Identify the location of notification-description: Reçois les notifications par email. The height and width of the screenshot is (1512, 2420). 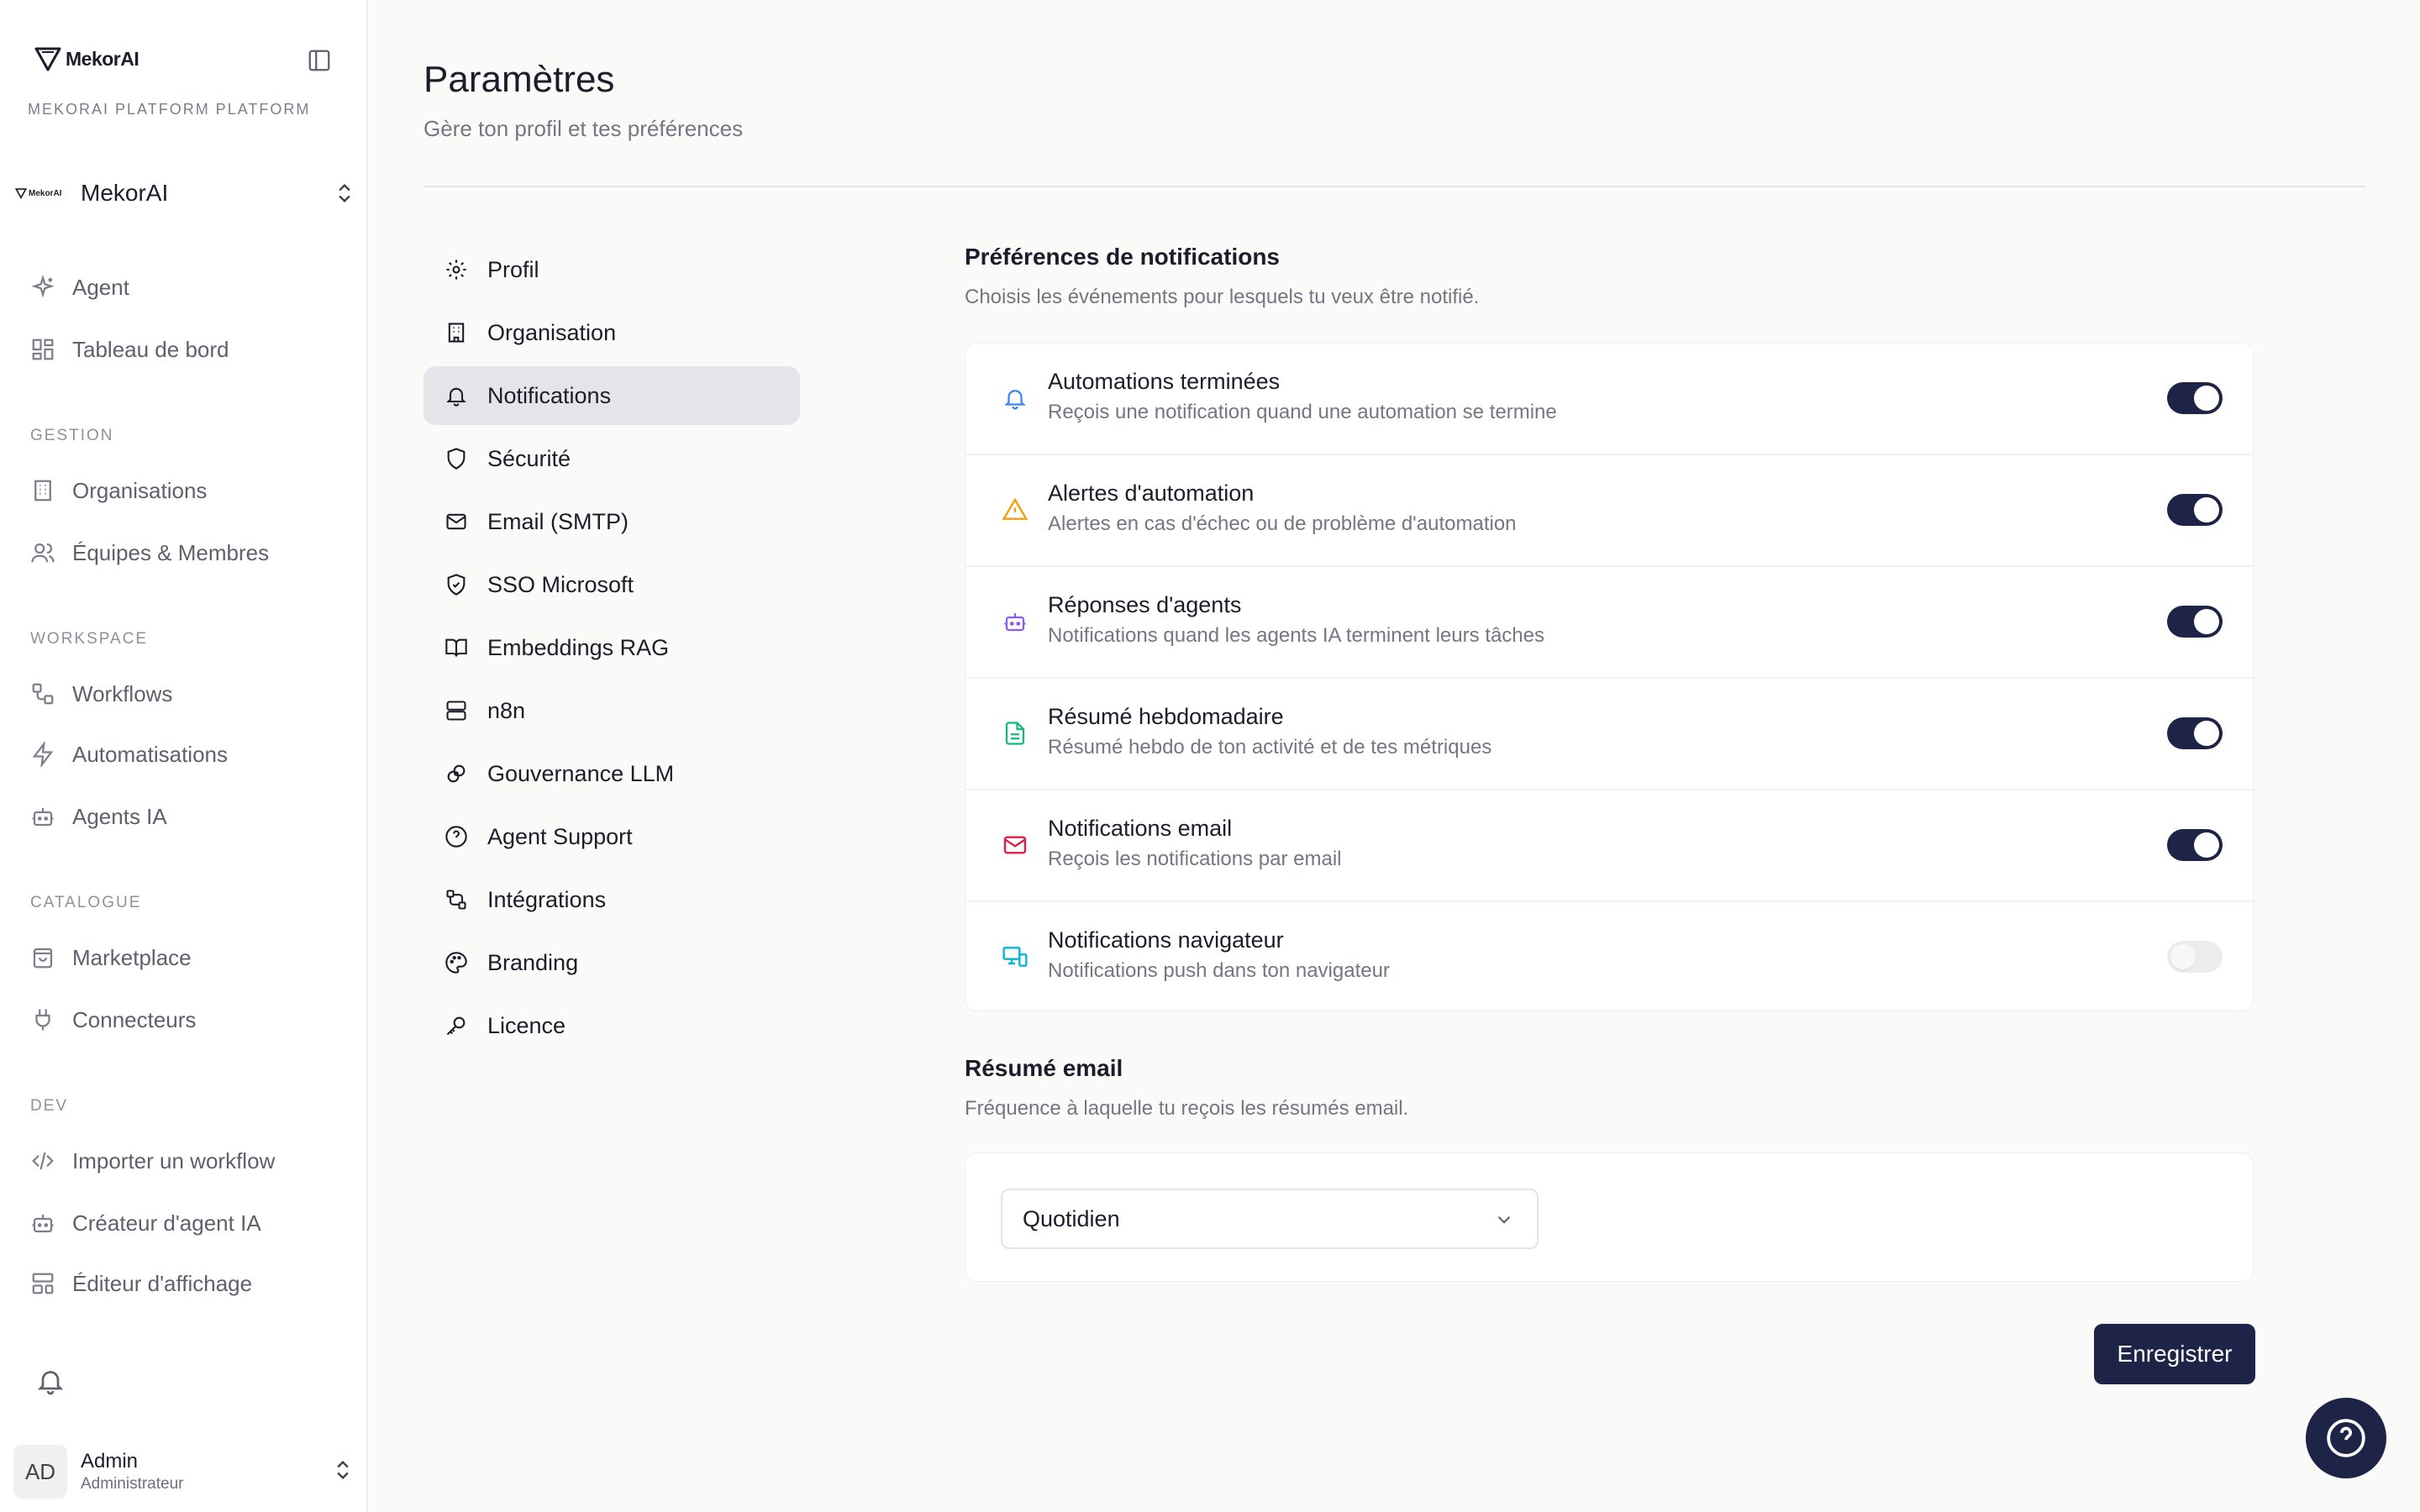
(1195, 859).